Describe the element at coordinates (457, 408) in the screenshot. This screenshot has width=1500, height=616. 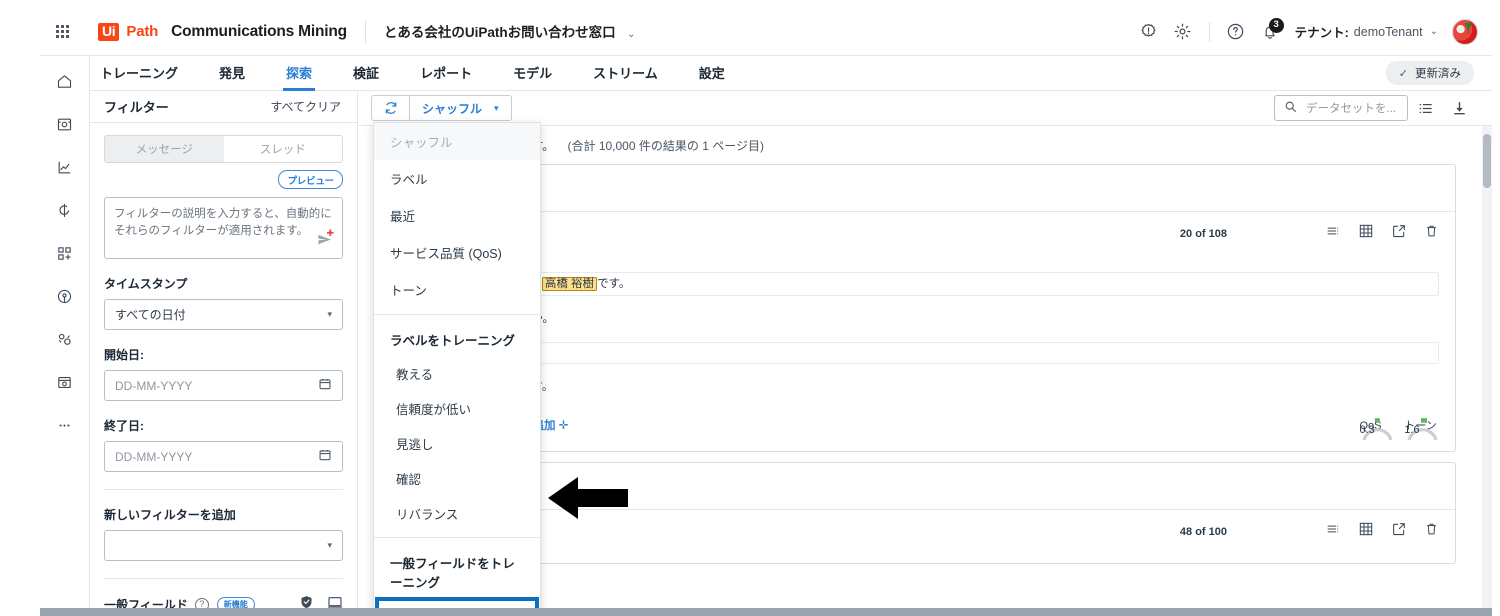
I see `menu-item-low-confidence: 信頼度が低い` at that location.